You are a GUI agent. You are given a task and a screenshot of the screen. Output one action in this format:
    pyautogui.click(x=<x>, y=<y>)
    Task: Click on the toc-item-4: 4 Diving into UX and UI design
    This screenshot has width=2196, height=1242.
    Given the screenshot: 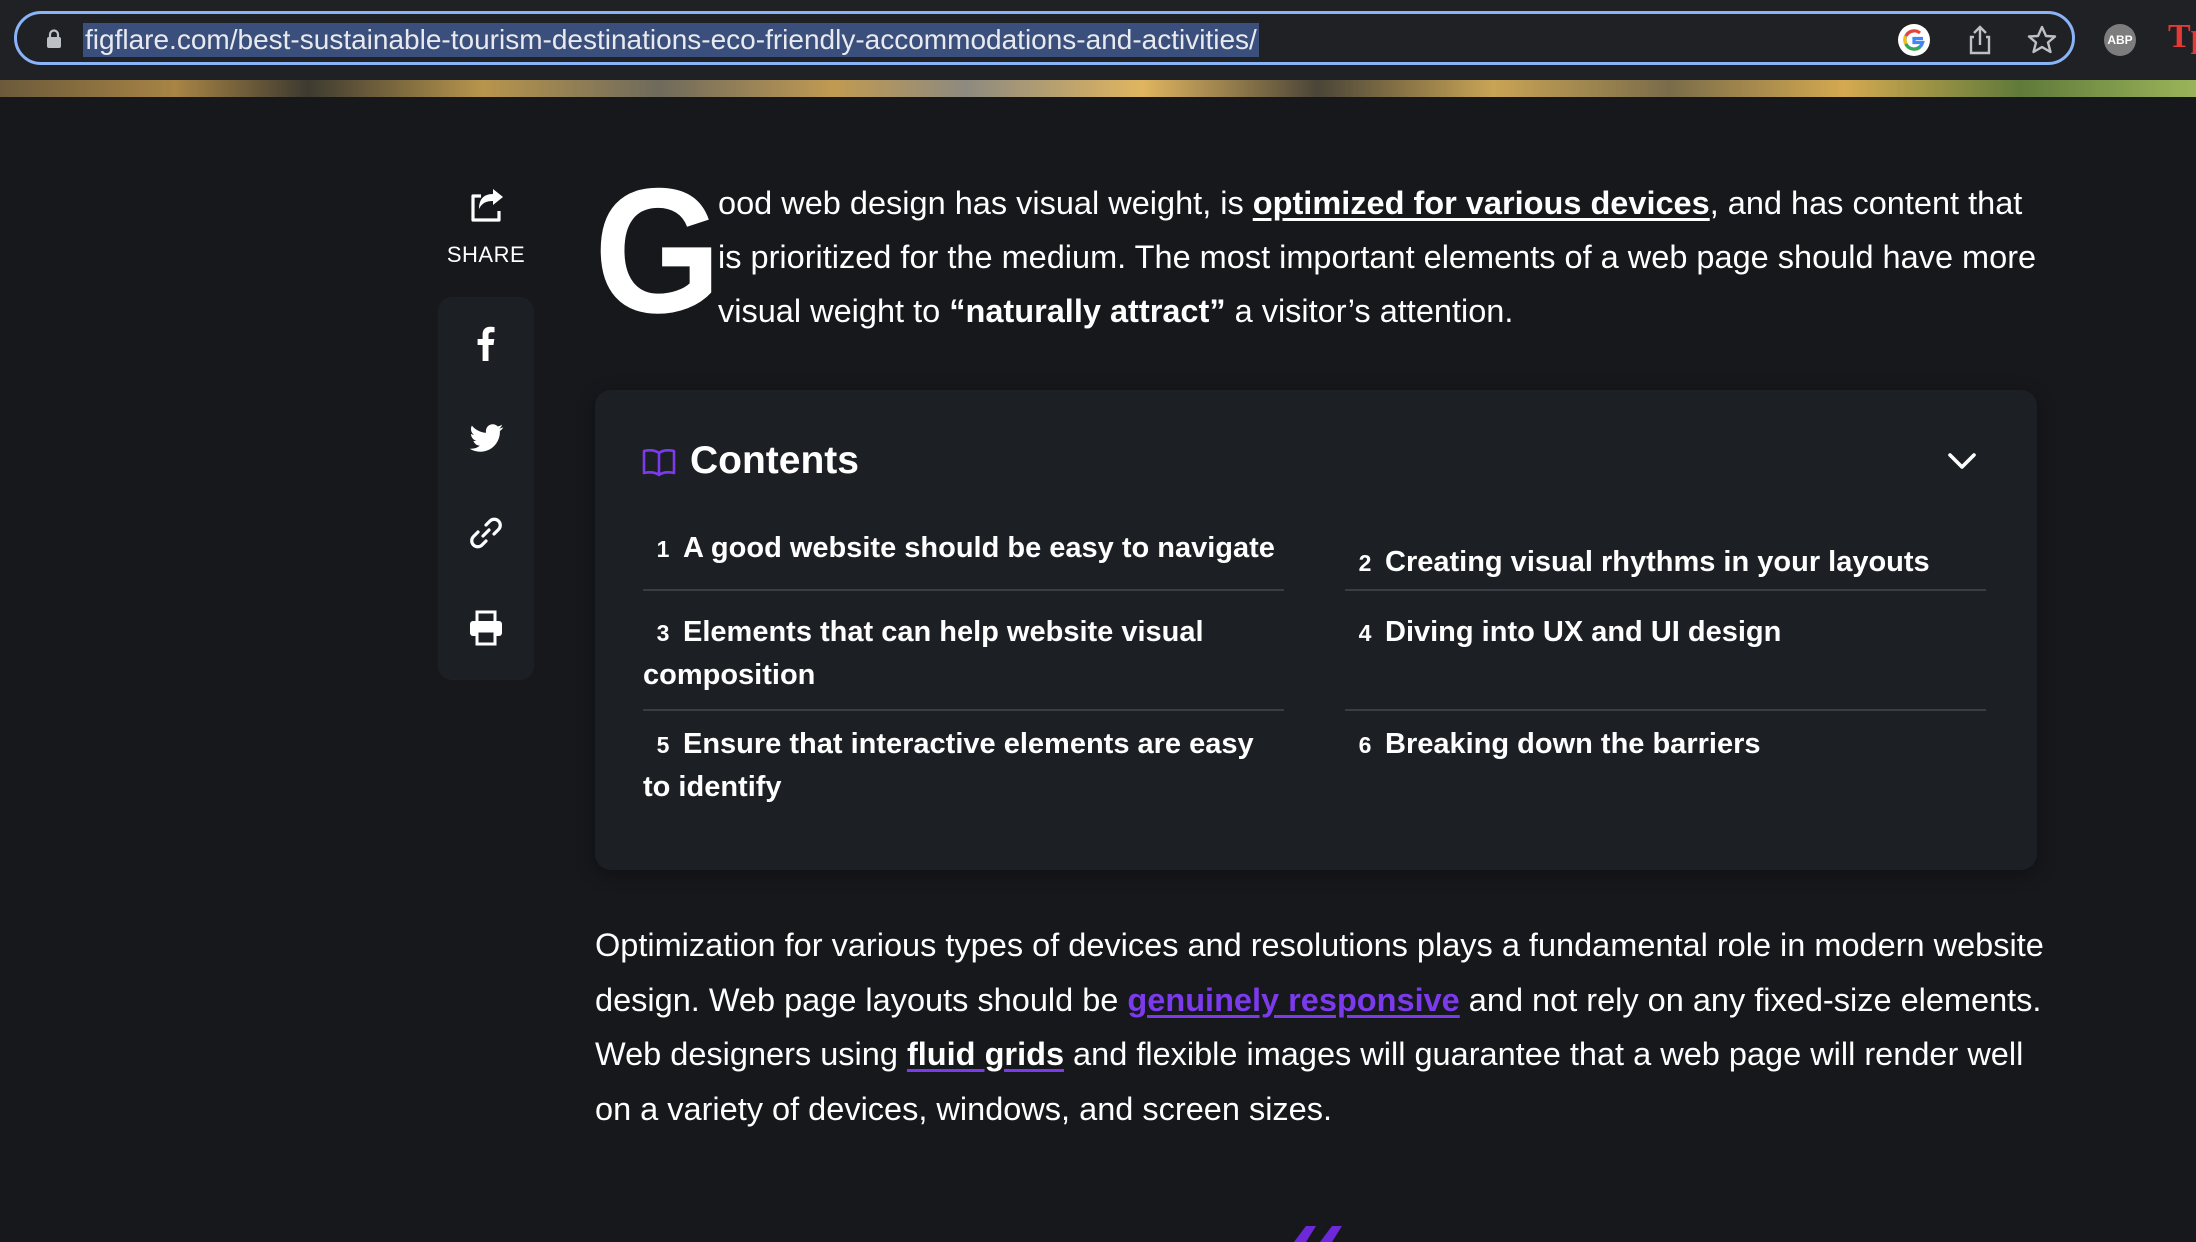 What is the action you would take?
    pyautogui.click(x=1665, y=661)
    